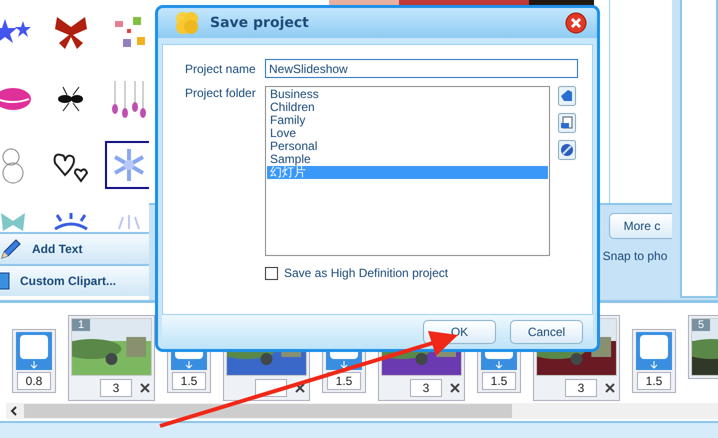 The image size is (718, 438). What do you see at coordinates (221, 69) in the screenshot?
I see `field-label: Project name` at bounding box center [221, 69].